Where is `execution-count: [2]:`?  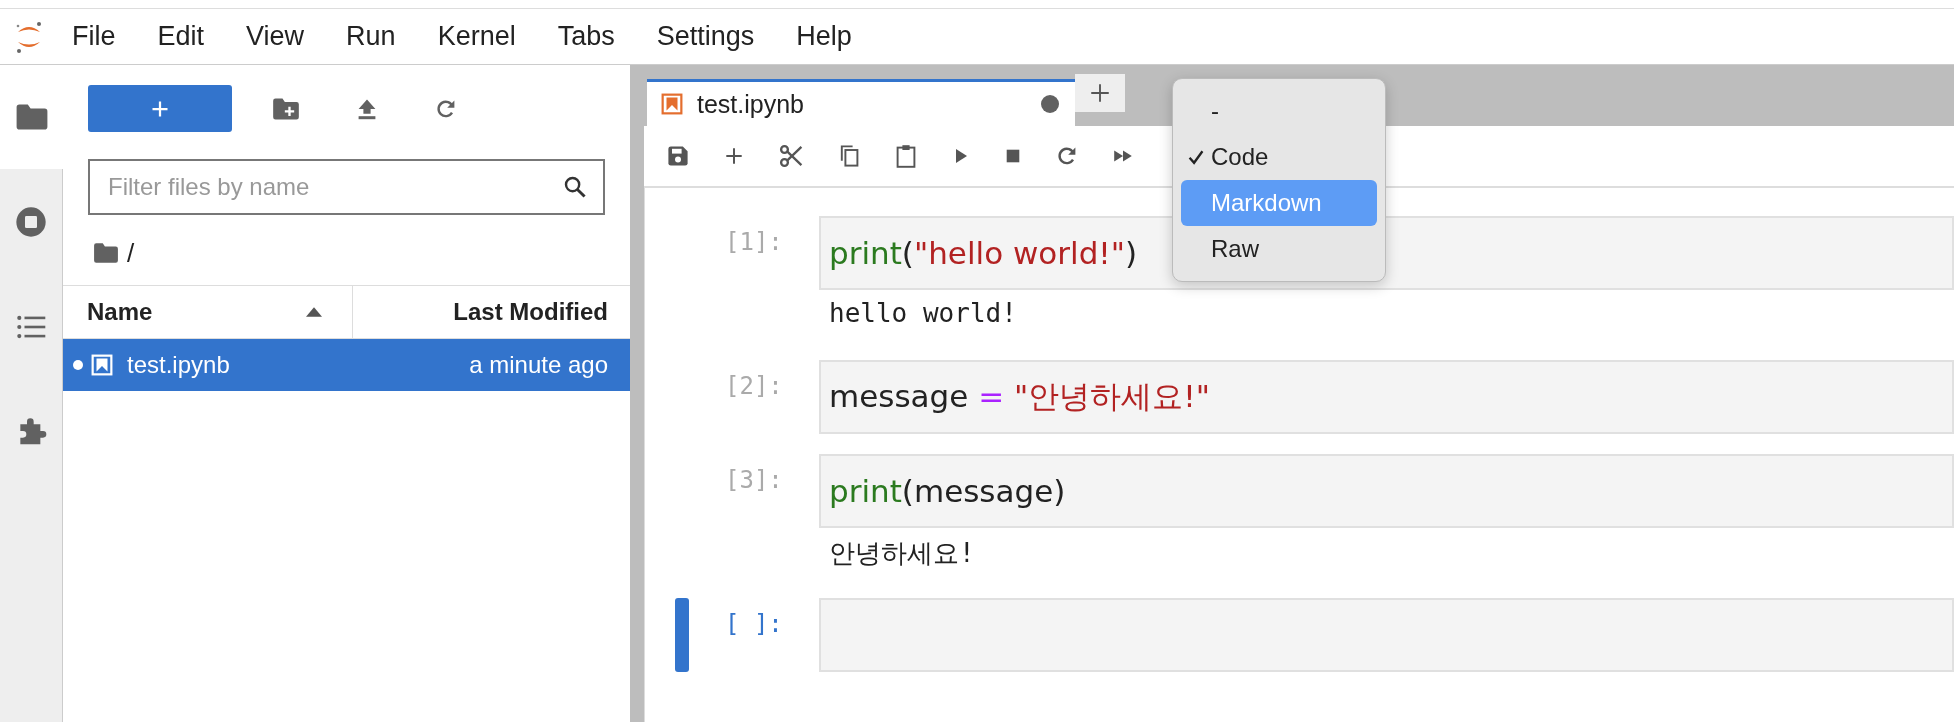 execution-count: [2]: is located at coordinates (754, 386).